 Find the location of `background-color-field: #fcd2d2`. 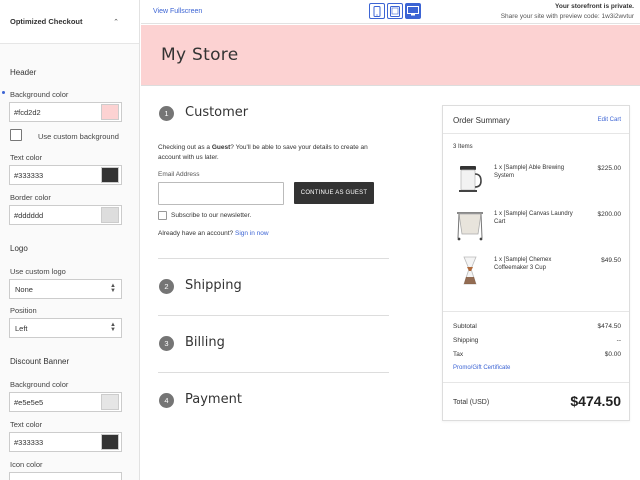

background-color-field: #fcd2d2 is located at coordinates (65, 112).